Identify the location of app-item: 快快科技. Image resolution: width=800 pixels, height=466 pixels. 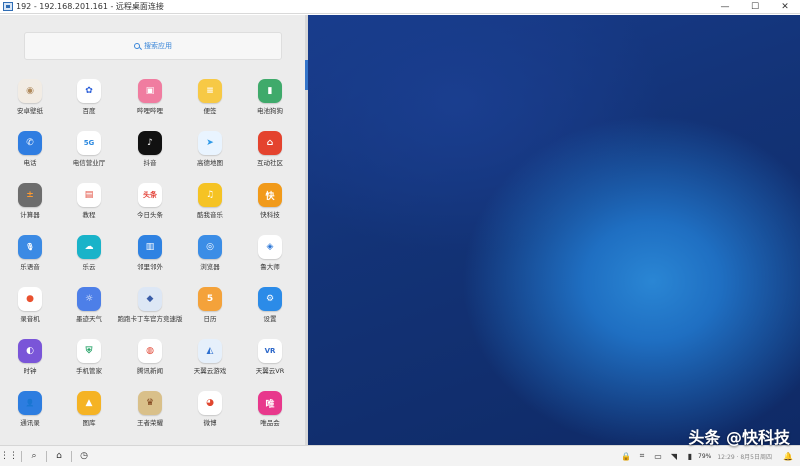
(270, 201).